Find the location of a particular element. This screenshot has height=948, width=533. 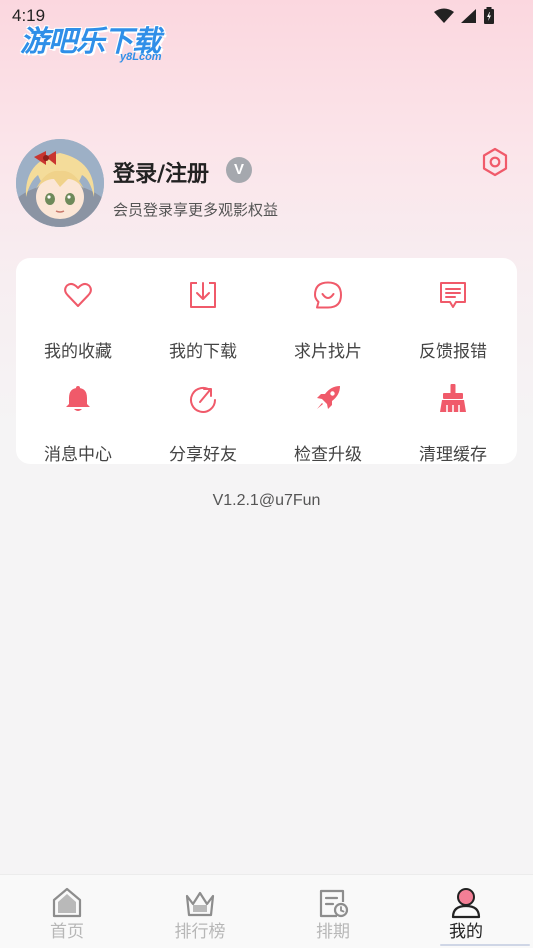

menu-item-label: 反馈报错 is located at coordinates (453, 352).